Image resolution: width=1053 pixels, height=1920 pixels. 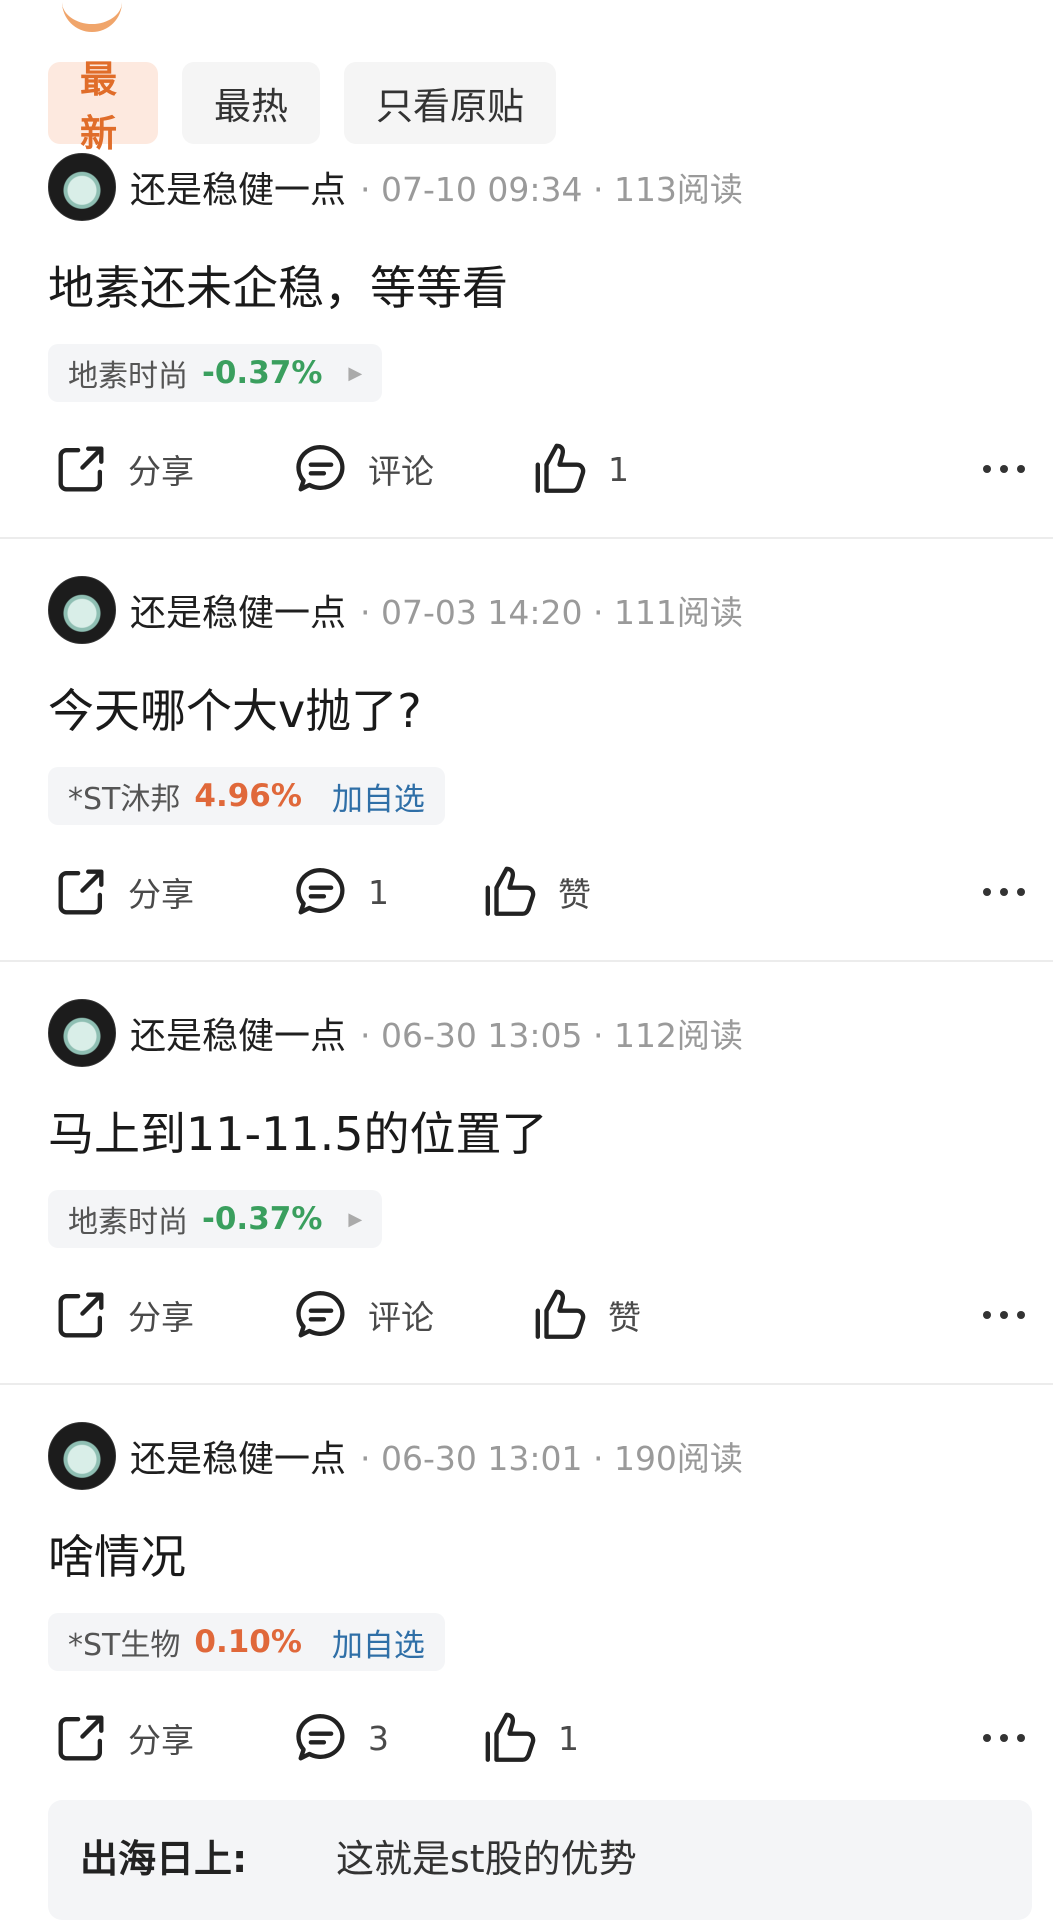 I want to click on post-header: 还是稳健一点 · 06-30 13:05 · 112阅读, so click(x=395, y=1033).